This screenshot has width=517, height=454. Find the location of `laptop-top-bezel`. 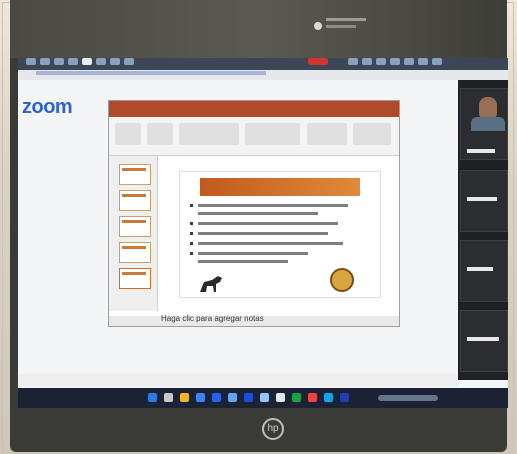

laptop-top-bezel is located at coordinates (258, 29).